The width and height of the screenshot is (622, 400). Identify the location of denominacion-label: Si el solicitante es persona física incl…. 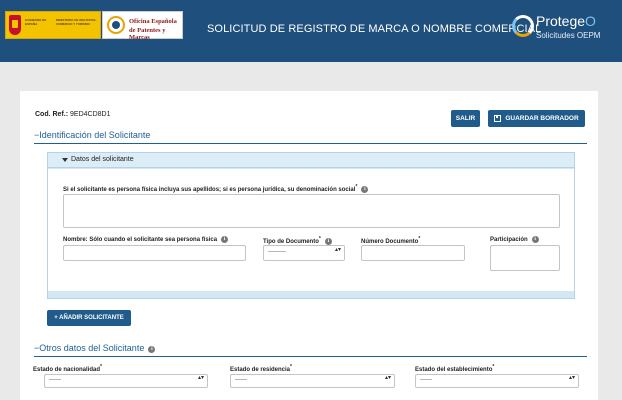
(216, 188).